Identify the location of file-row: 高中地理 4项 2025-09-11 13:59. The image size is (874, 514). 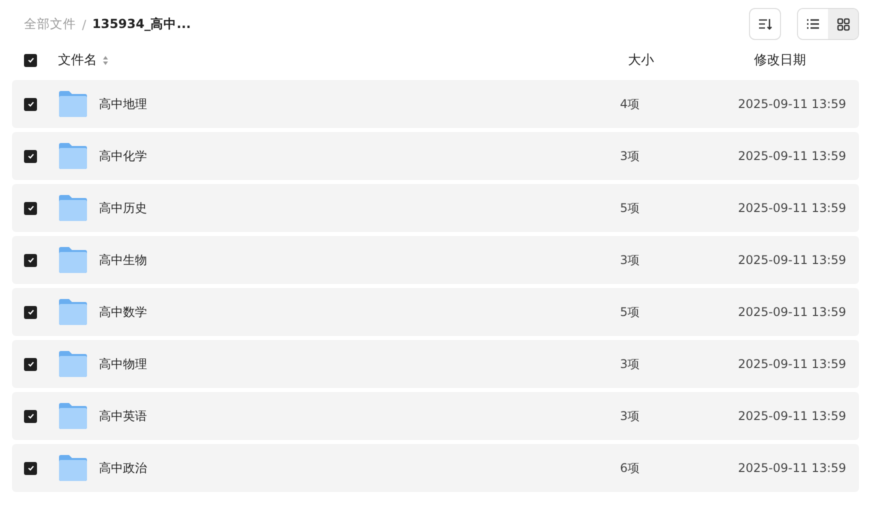
(435, 104).